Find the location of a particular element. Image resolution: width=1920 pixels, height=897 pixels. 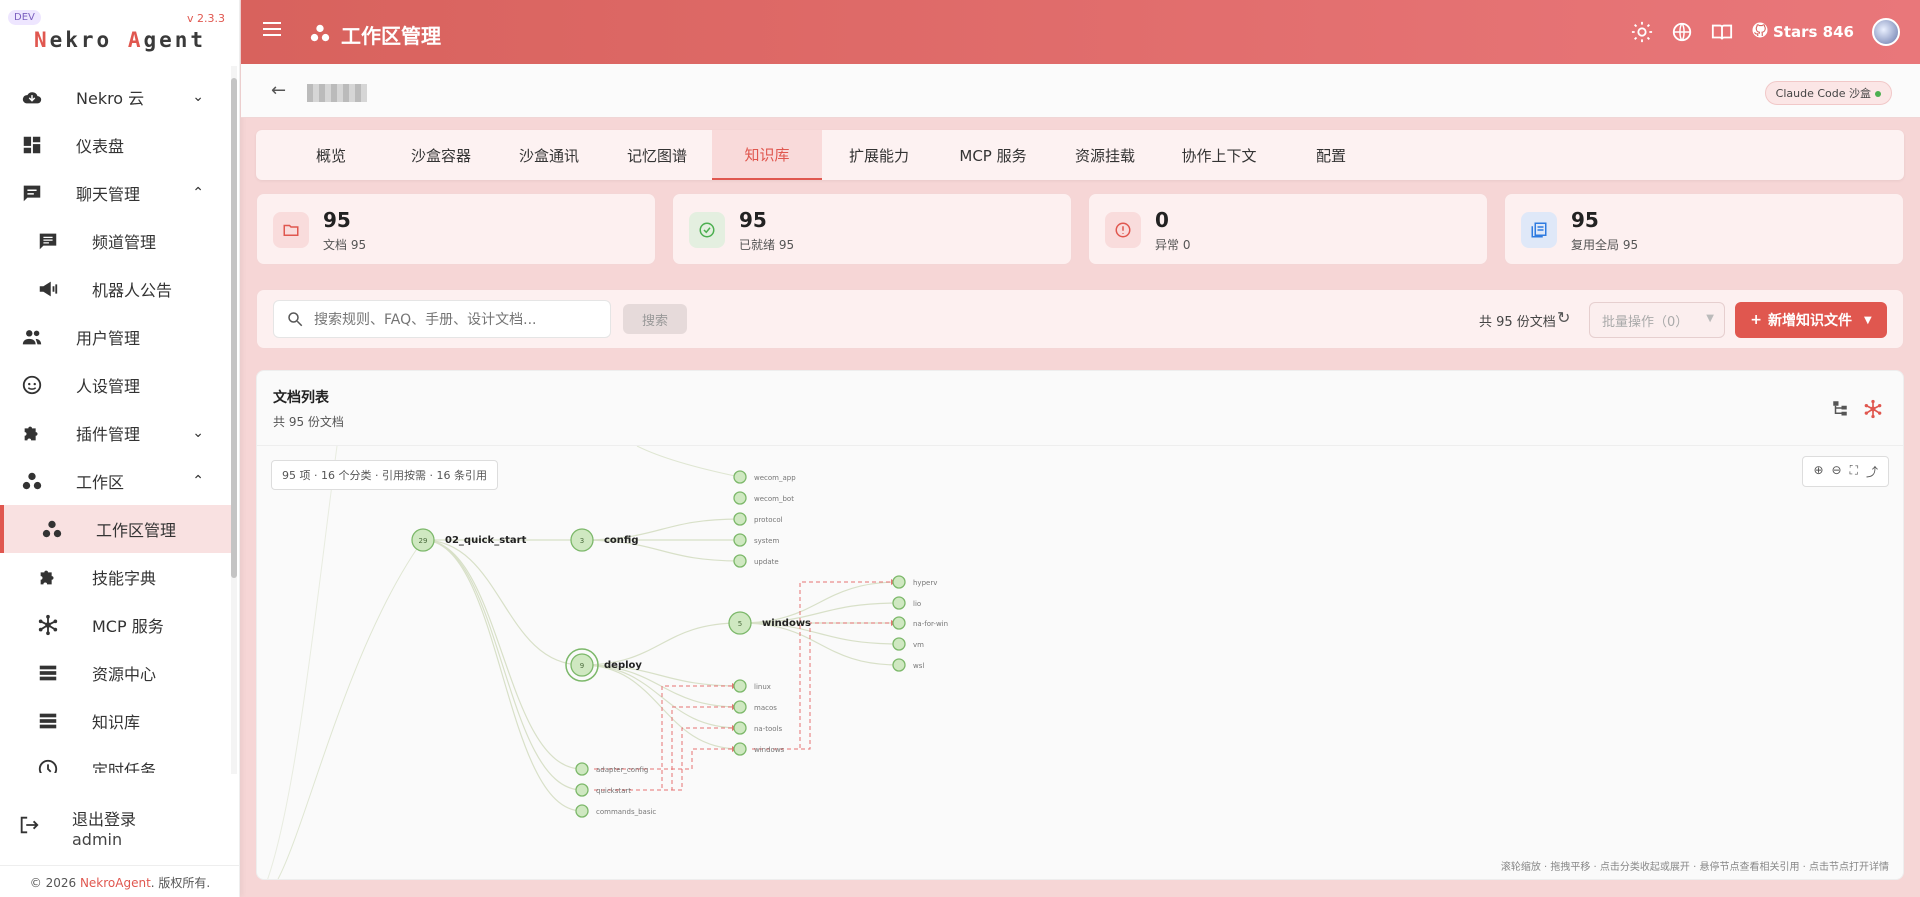

back-arrow-icon: ← is located at coordinates (278, 90).